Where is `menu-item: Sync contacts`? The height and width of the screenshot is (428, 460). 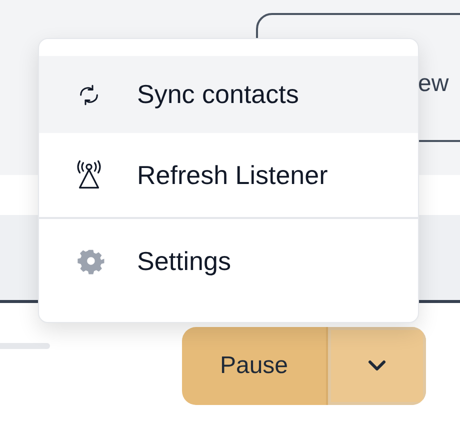
menu-item: Sync contacts is located at coordinates (228, 94).